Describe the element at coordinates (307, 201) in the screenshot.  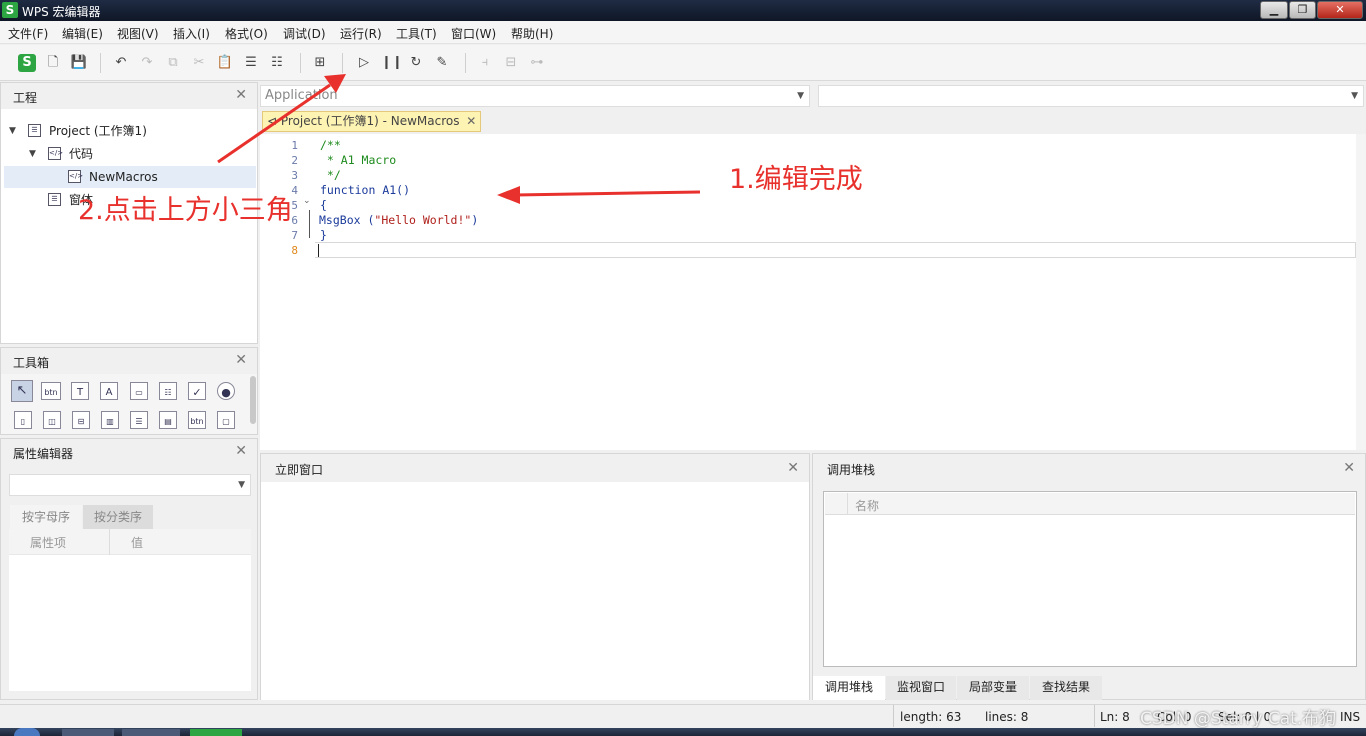
I see `fold-icon: ⌄` at that location.